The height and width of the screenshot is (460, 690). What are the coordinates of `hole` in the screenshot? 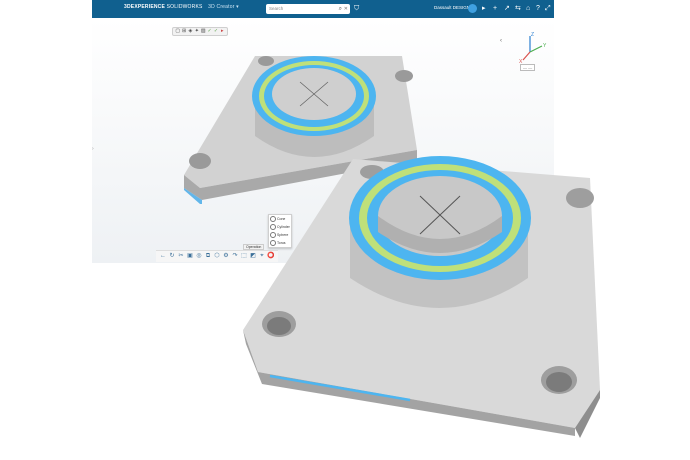 It's located at (580, 198).